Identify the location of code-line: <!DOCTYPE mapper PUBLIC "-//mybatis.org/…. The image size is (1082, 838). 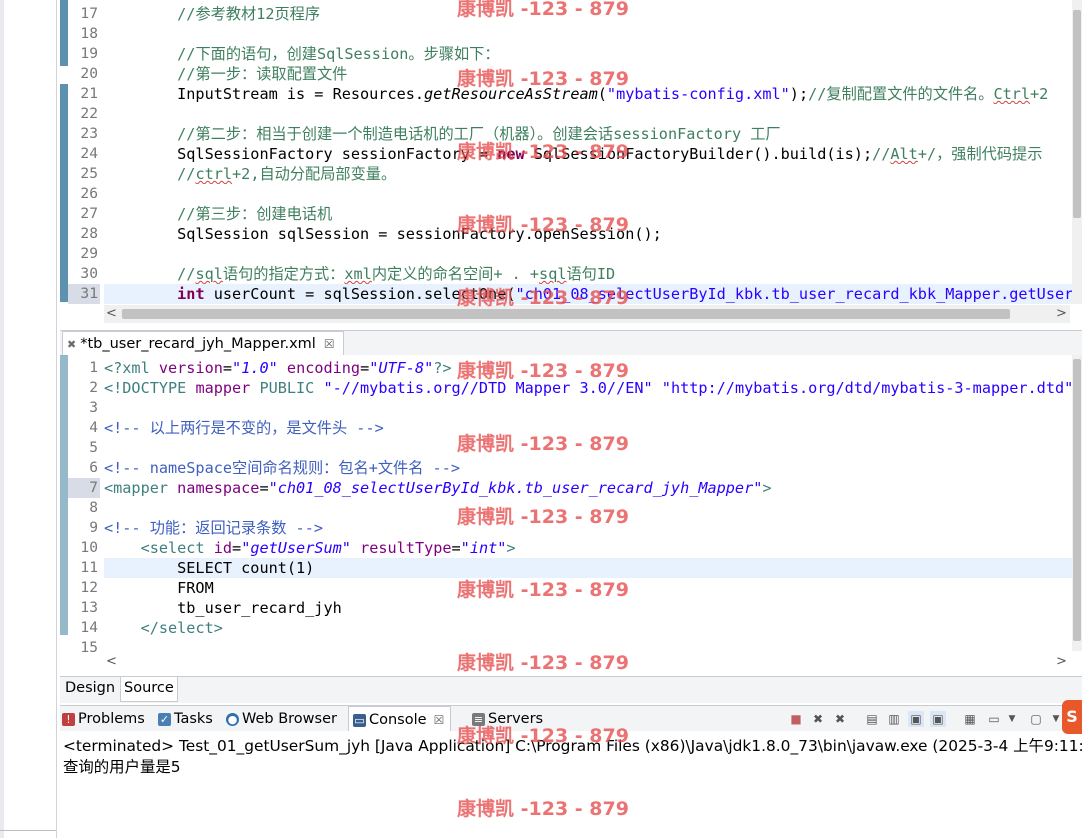
(593, 388).